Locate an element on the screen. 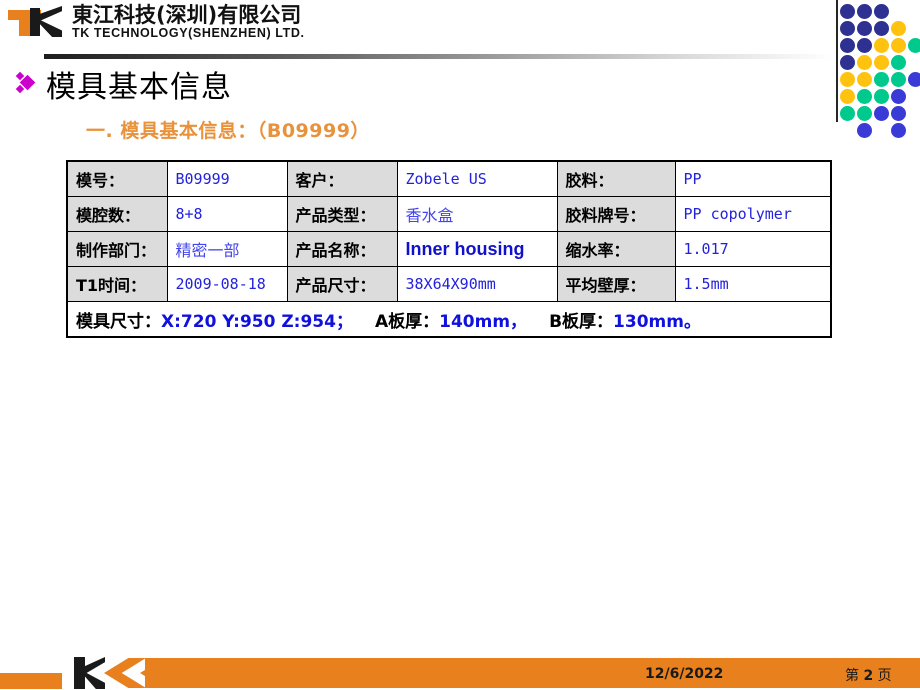 The height and width of the screenshot is (690, 920). footer-page-number: 第 2 页 is located at coordinates (868, 675).